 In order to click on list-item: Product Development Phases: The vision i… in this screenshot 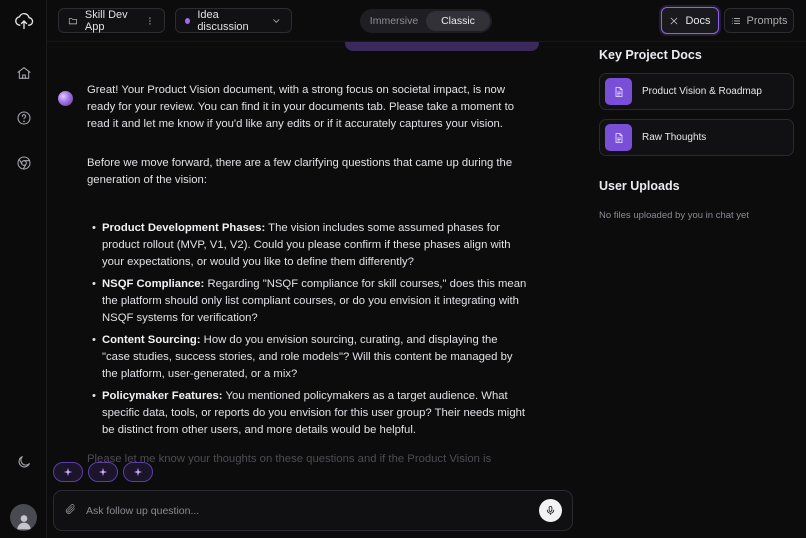, I will do `click(309, 245)`.